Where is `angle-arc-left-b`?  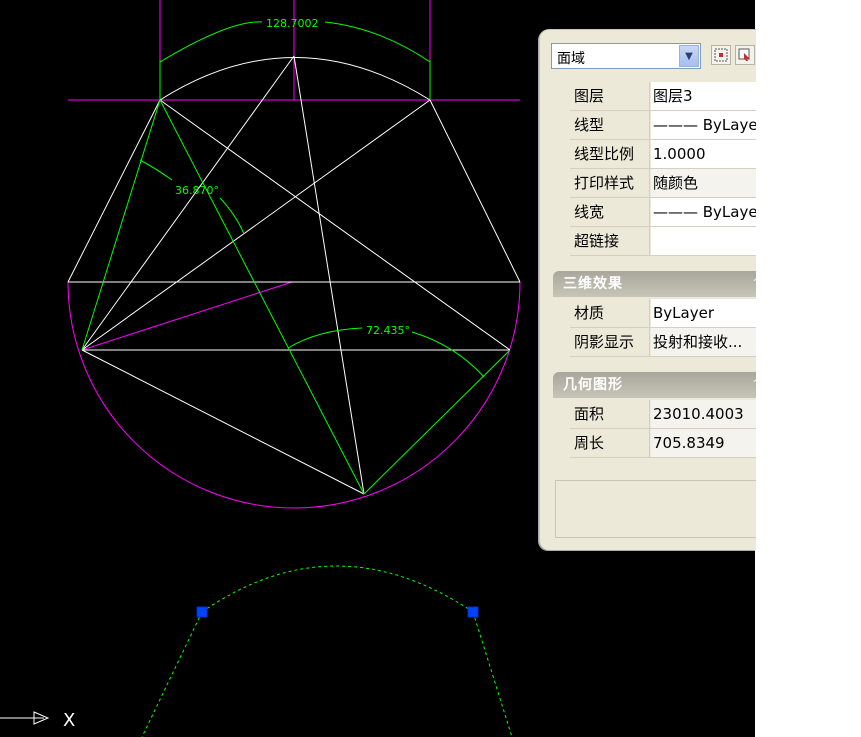
angle-arc-left-b is located at coordinates (232, 216).